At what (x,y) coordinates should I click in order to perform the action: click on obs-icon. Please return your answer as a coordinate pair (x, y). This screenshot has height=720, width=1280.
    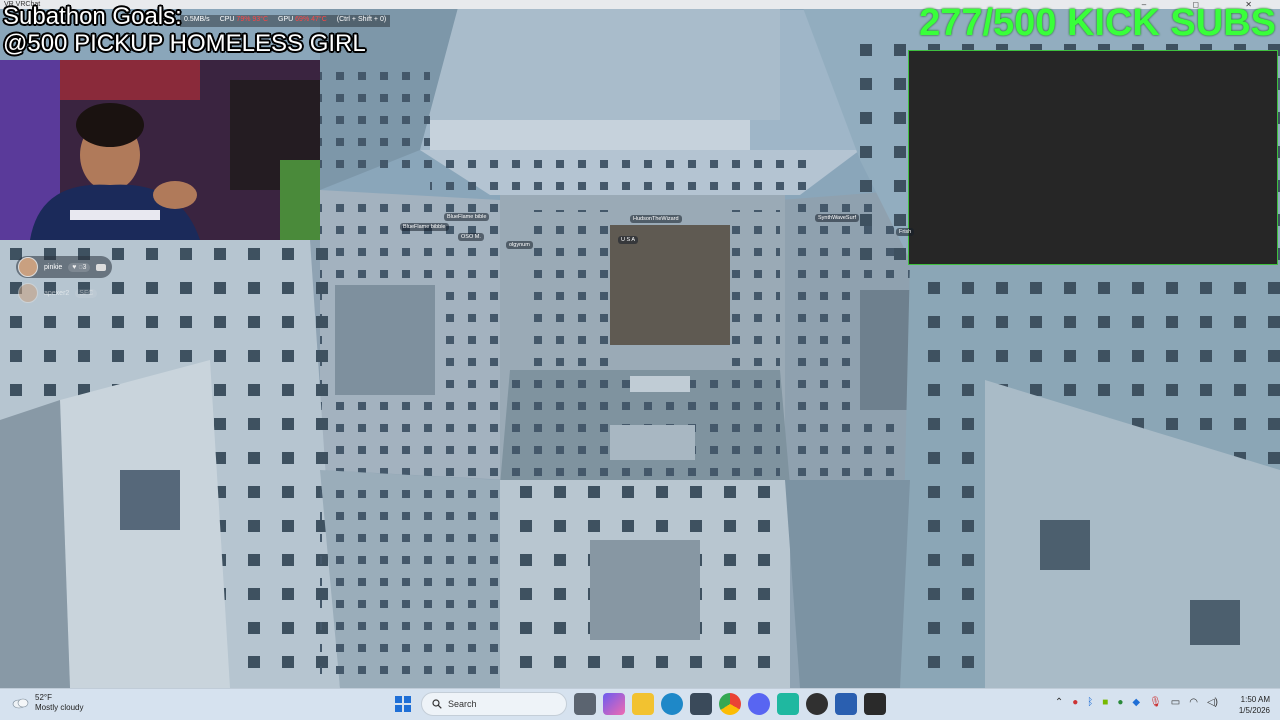
    Looking at the image, I should click on (817, 704).